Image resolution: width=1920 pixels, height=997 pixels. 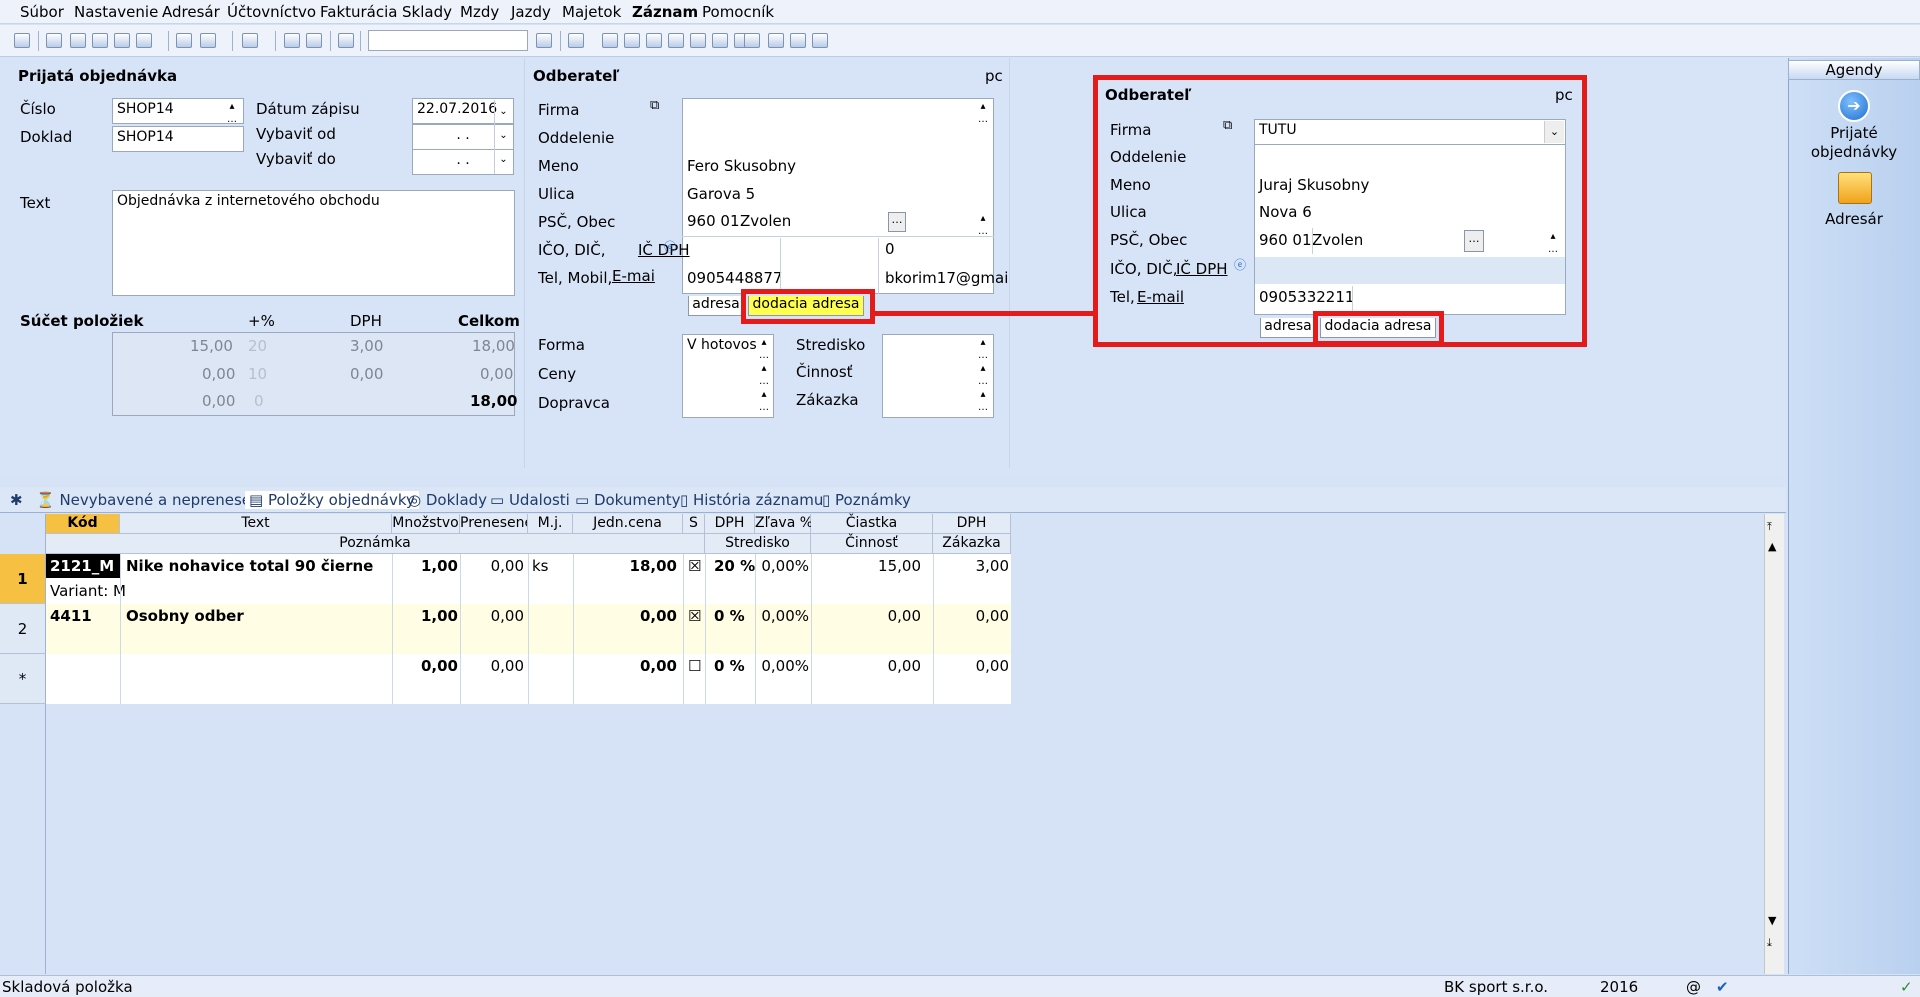 I want to click on row2-kod: 4411, so click(x=71, y=616).